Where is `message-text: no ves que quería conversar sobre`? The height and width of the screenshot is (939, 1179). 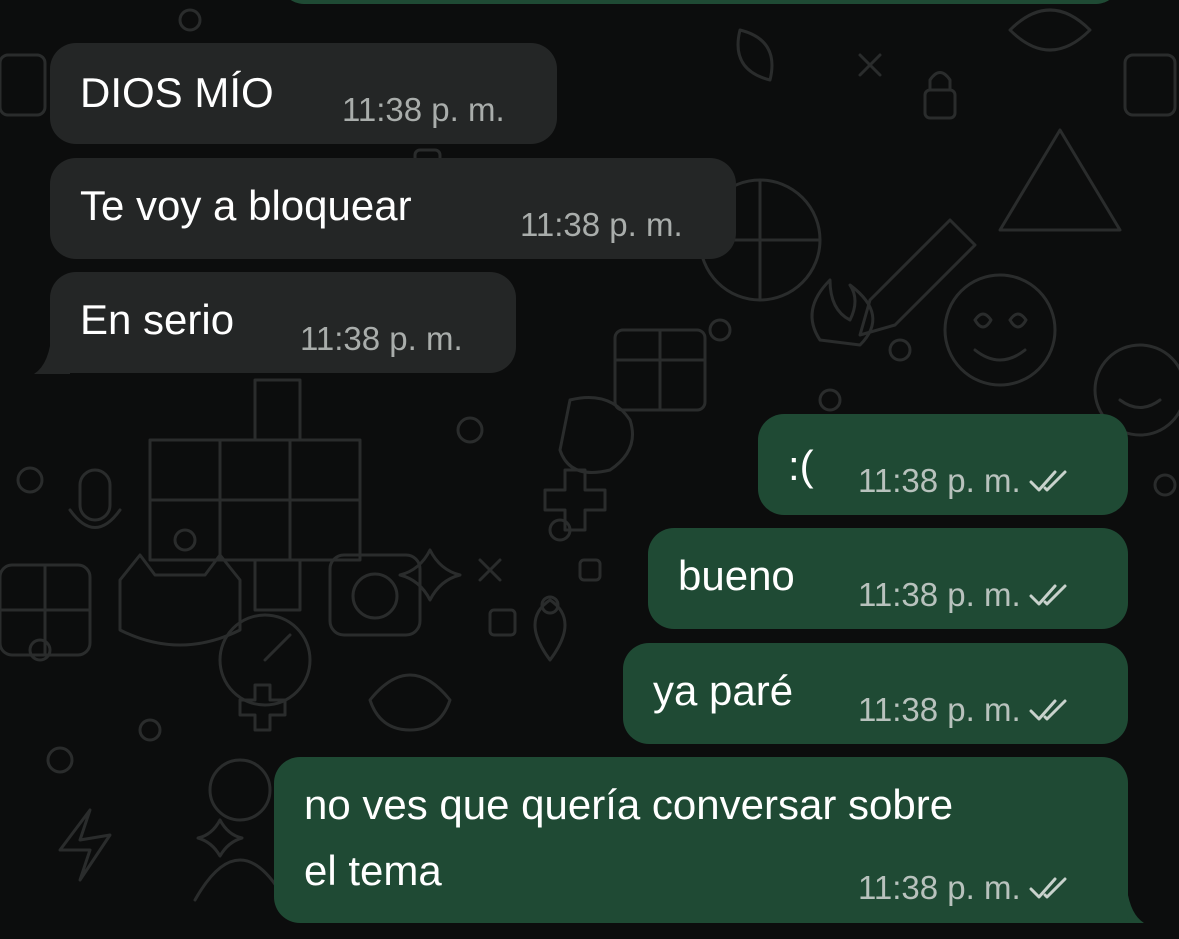
message-text: no ves que quería conversar sobre is located at coordinates (629, 804).